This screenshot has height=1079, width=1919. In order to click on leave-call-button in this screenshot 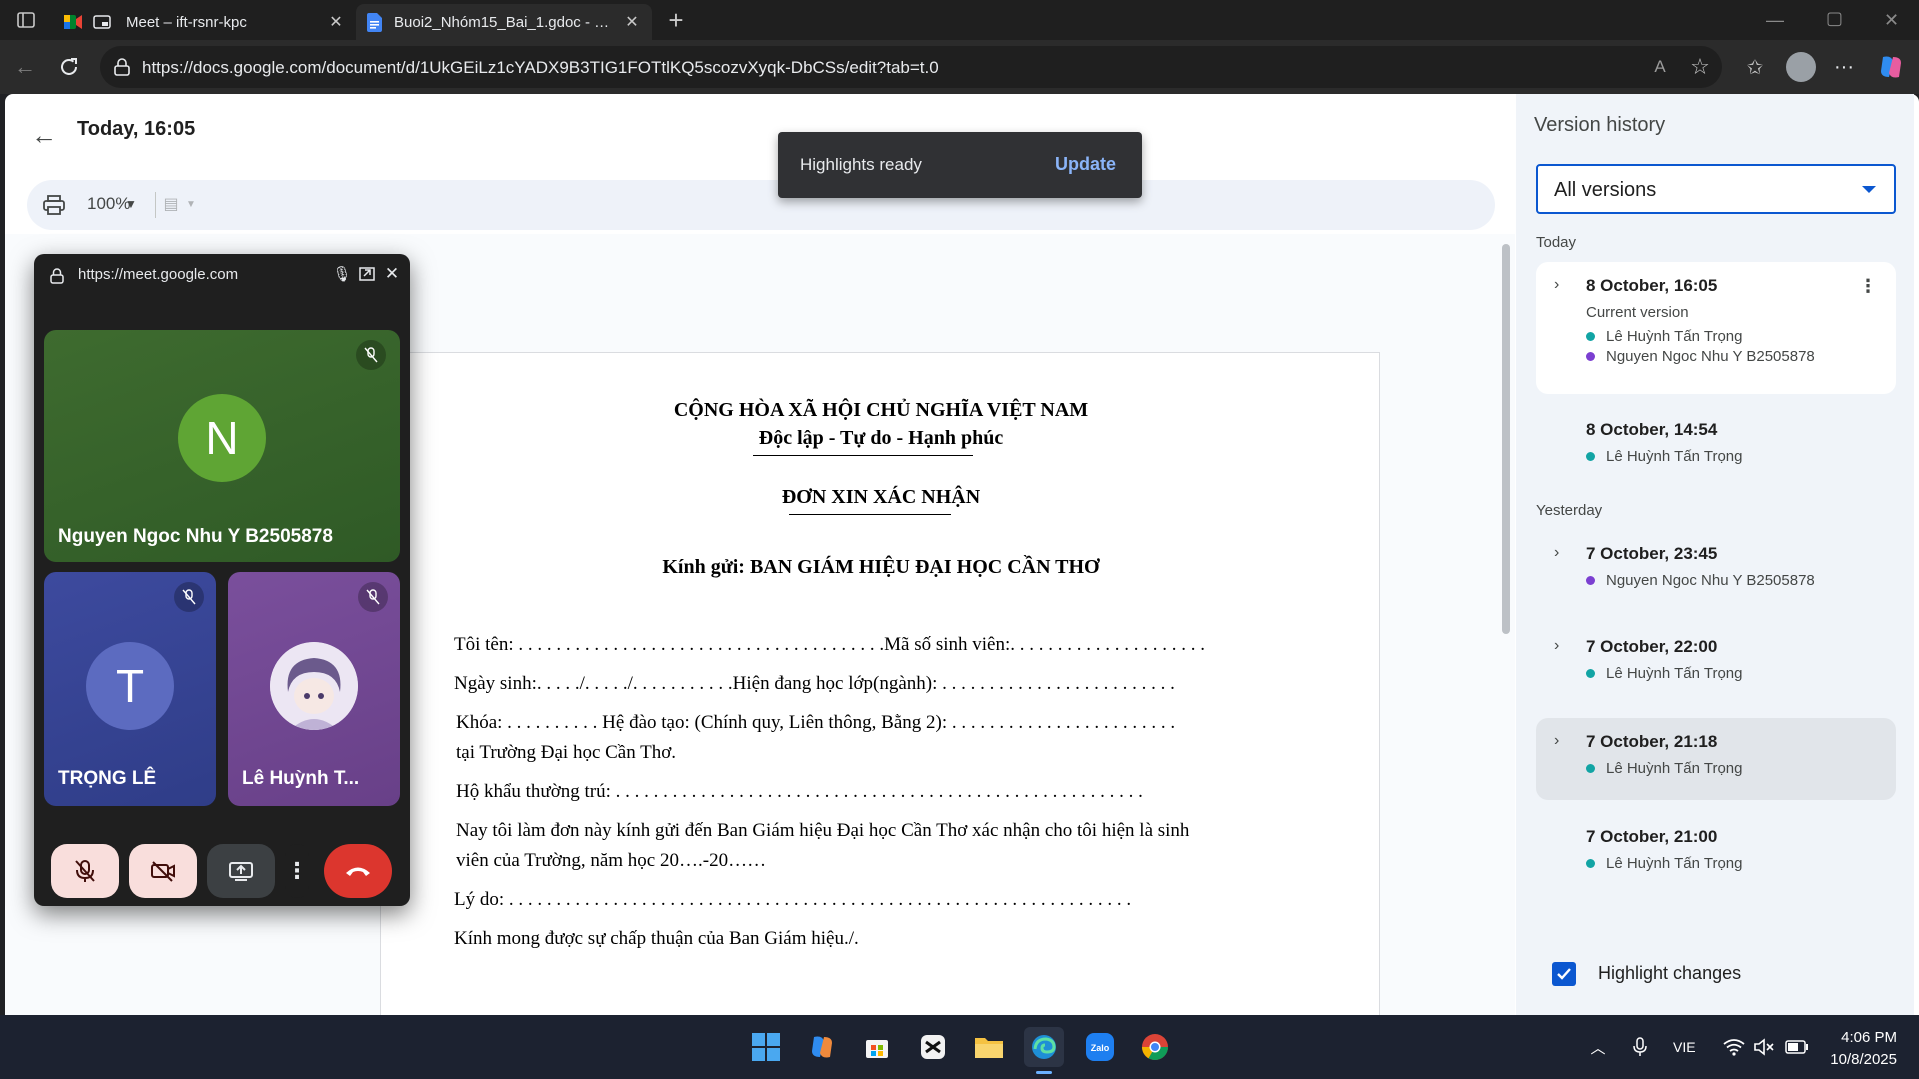, I will do `click(358, 871)`.